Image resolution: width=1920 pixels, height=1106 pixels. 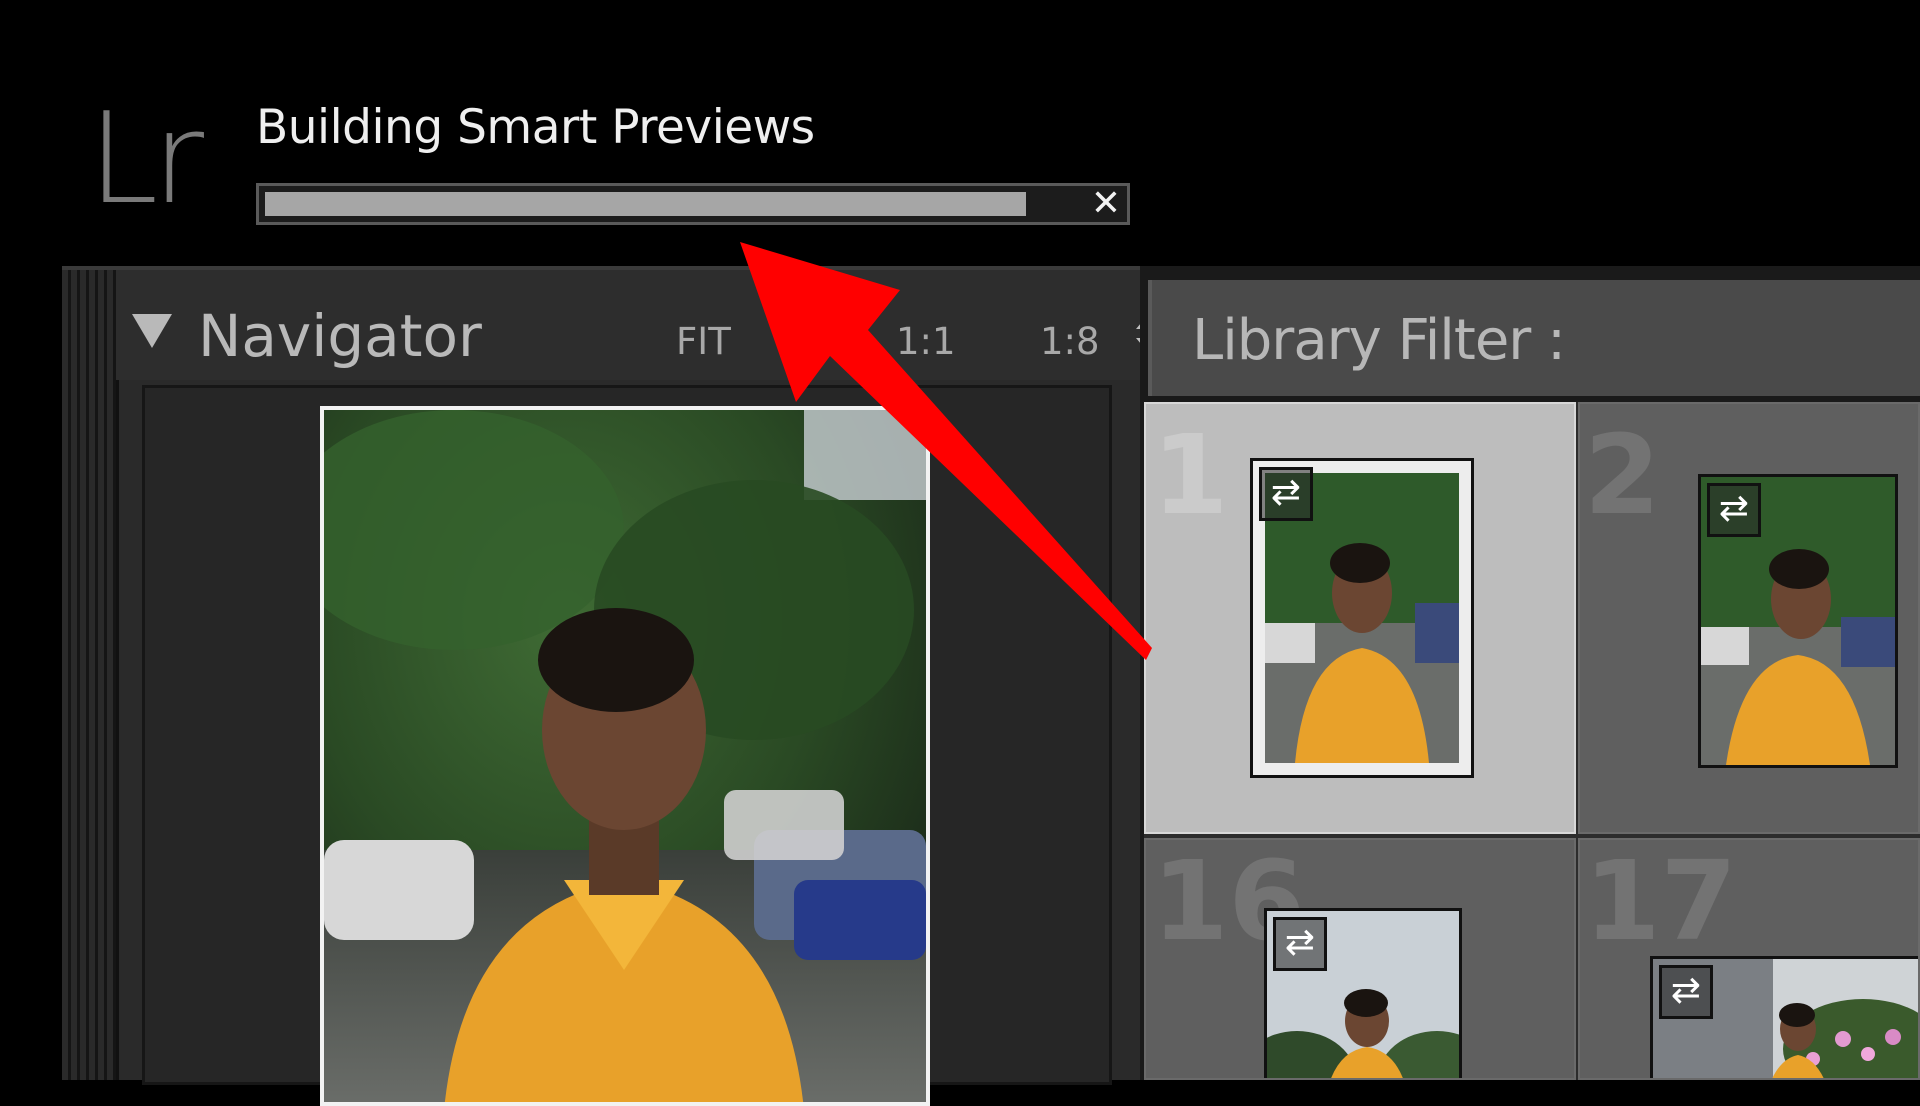 What do you see at coordinates (703, 341) in the screenshot?
I see `zoom-fit: FIT` at bounding box center [703, 341].